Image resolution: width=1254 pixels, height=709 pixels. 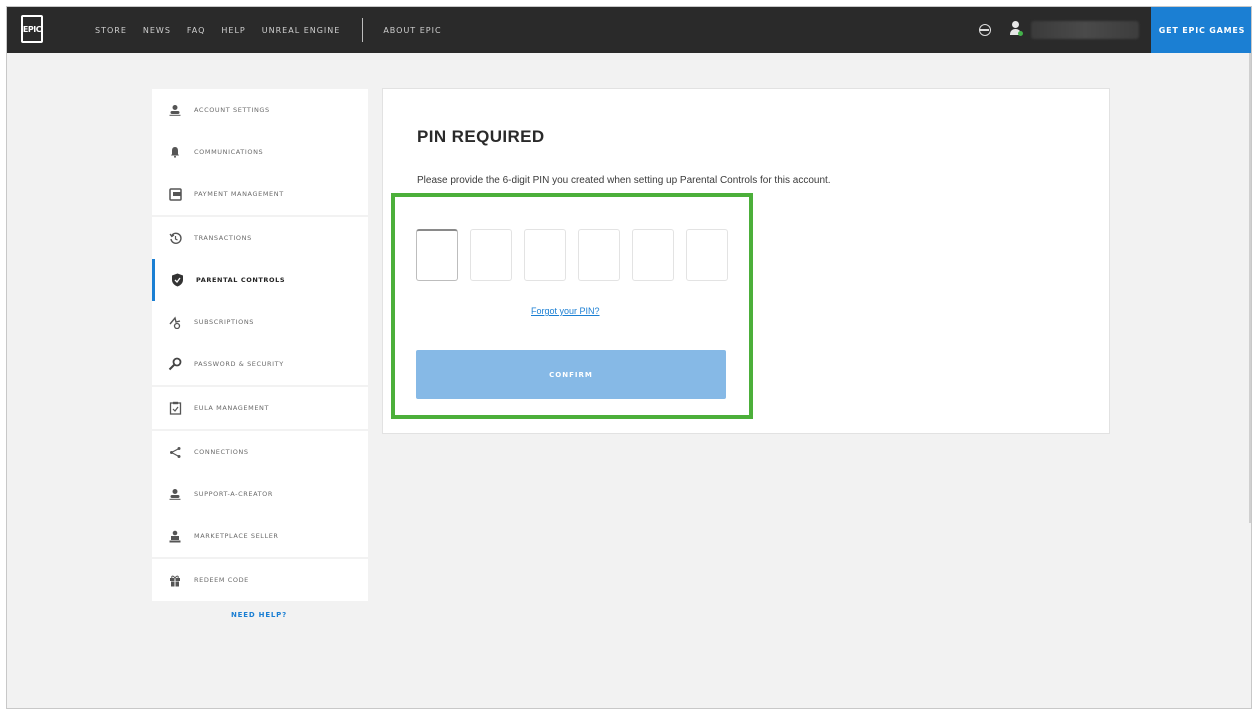 What do you see at coordinates (260, 280) in the screenshot?
I see `sidebar-item-parental-controls: PARENTAL CONTROLS` at bounding box center [260, 280].